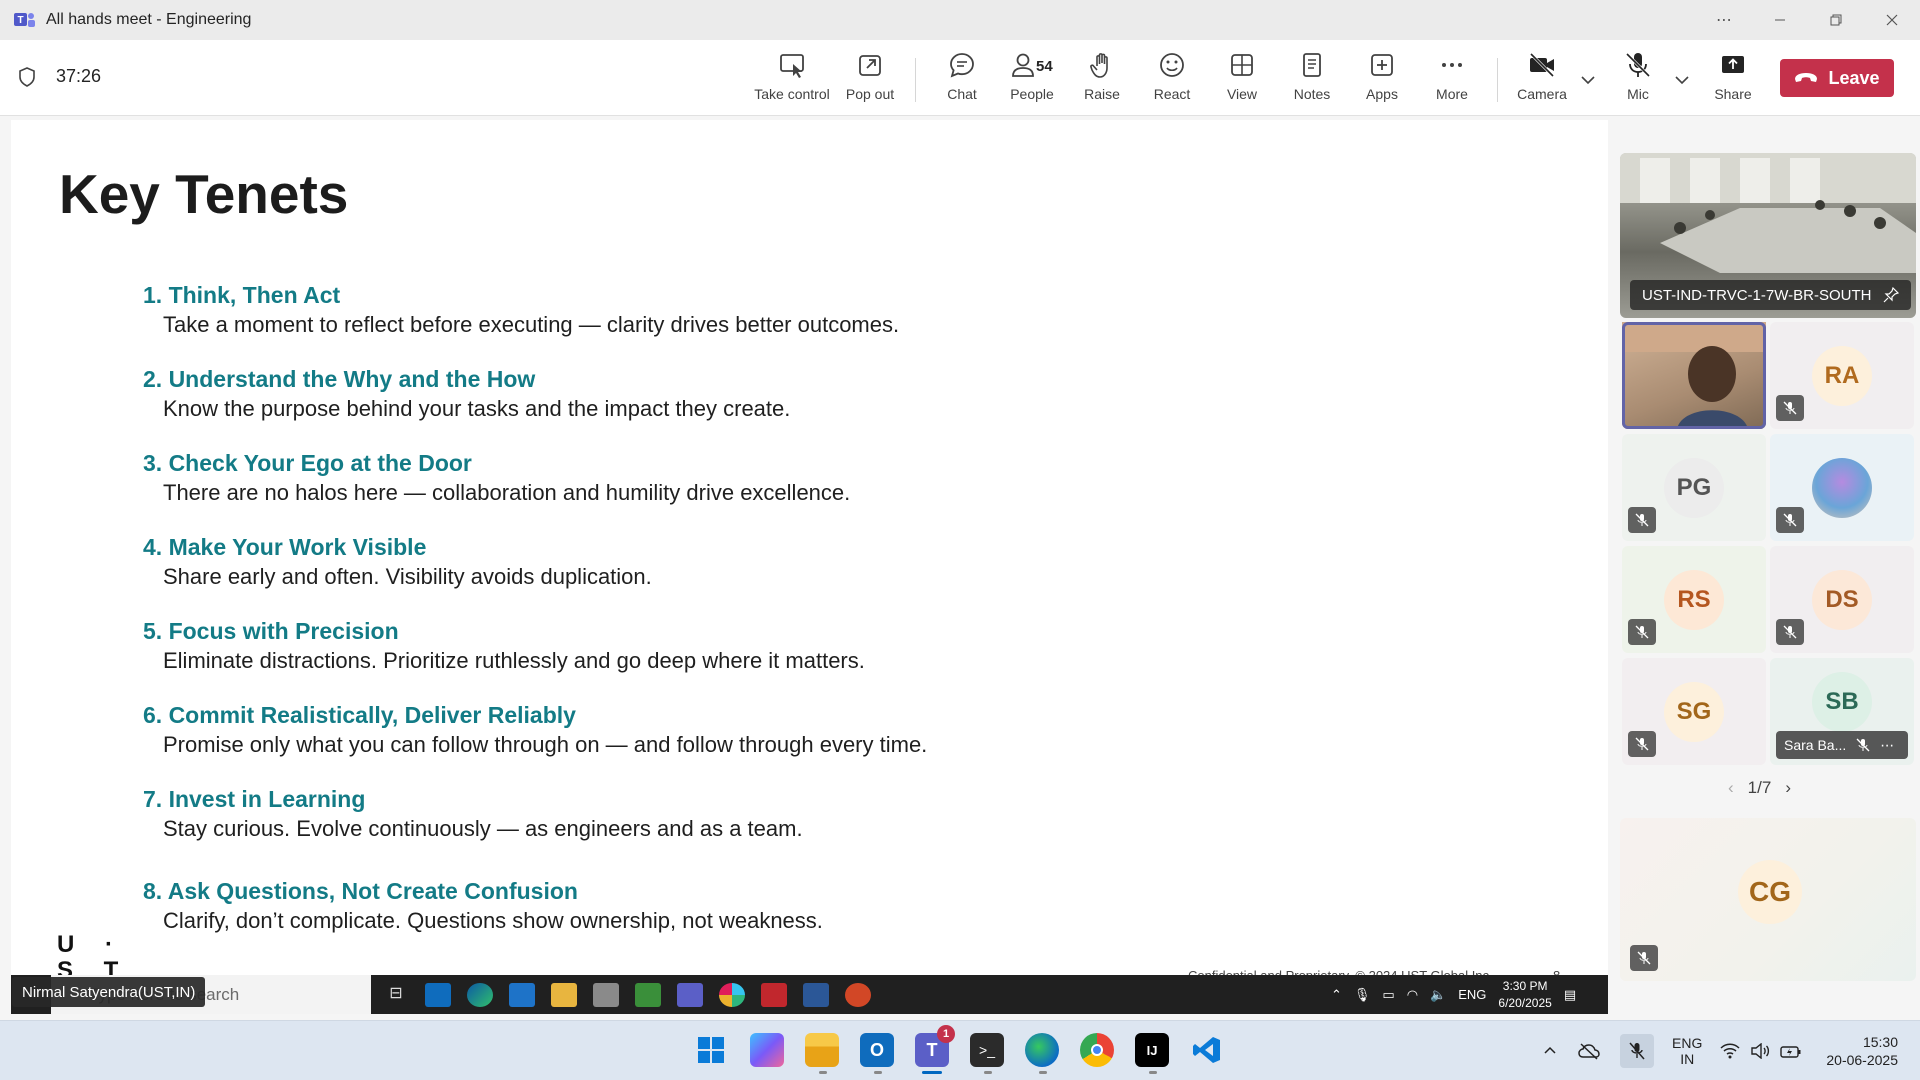 This screenshot has width=1920, height=1080. What do you see at coordinates (1768, 235) in the screenshot?
I see `room-video-tile: UST-IND-TRVC-1-7W-BR-SOUTH` at bounding box center [1768, 235].